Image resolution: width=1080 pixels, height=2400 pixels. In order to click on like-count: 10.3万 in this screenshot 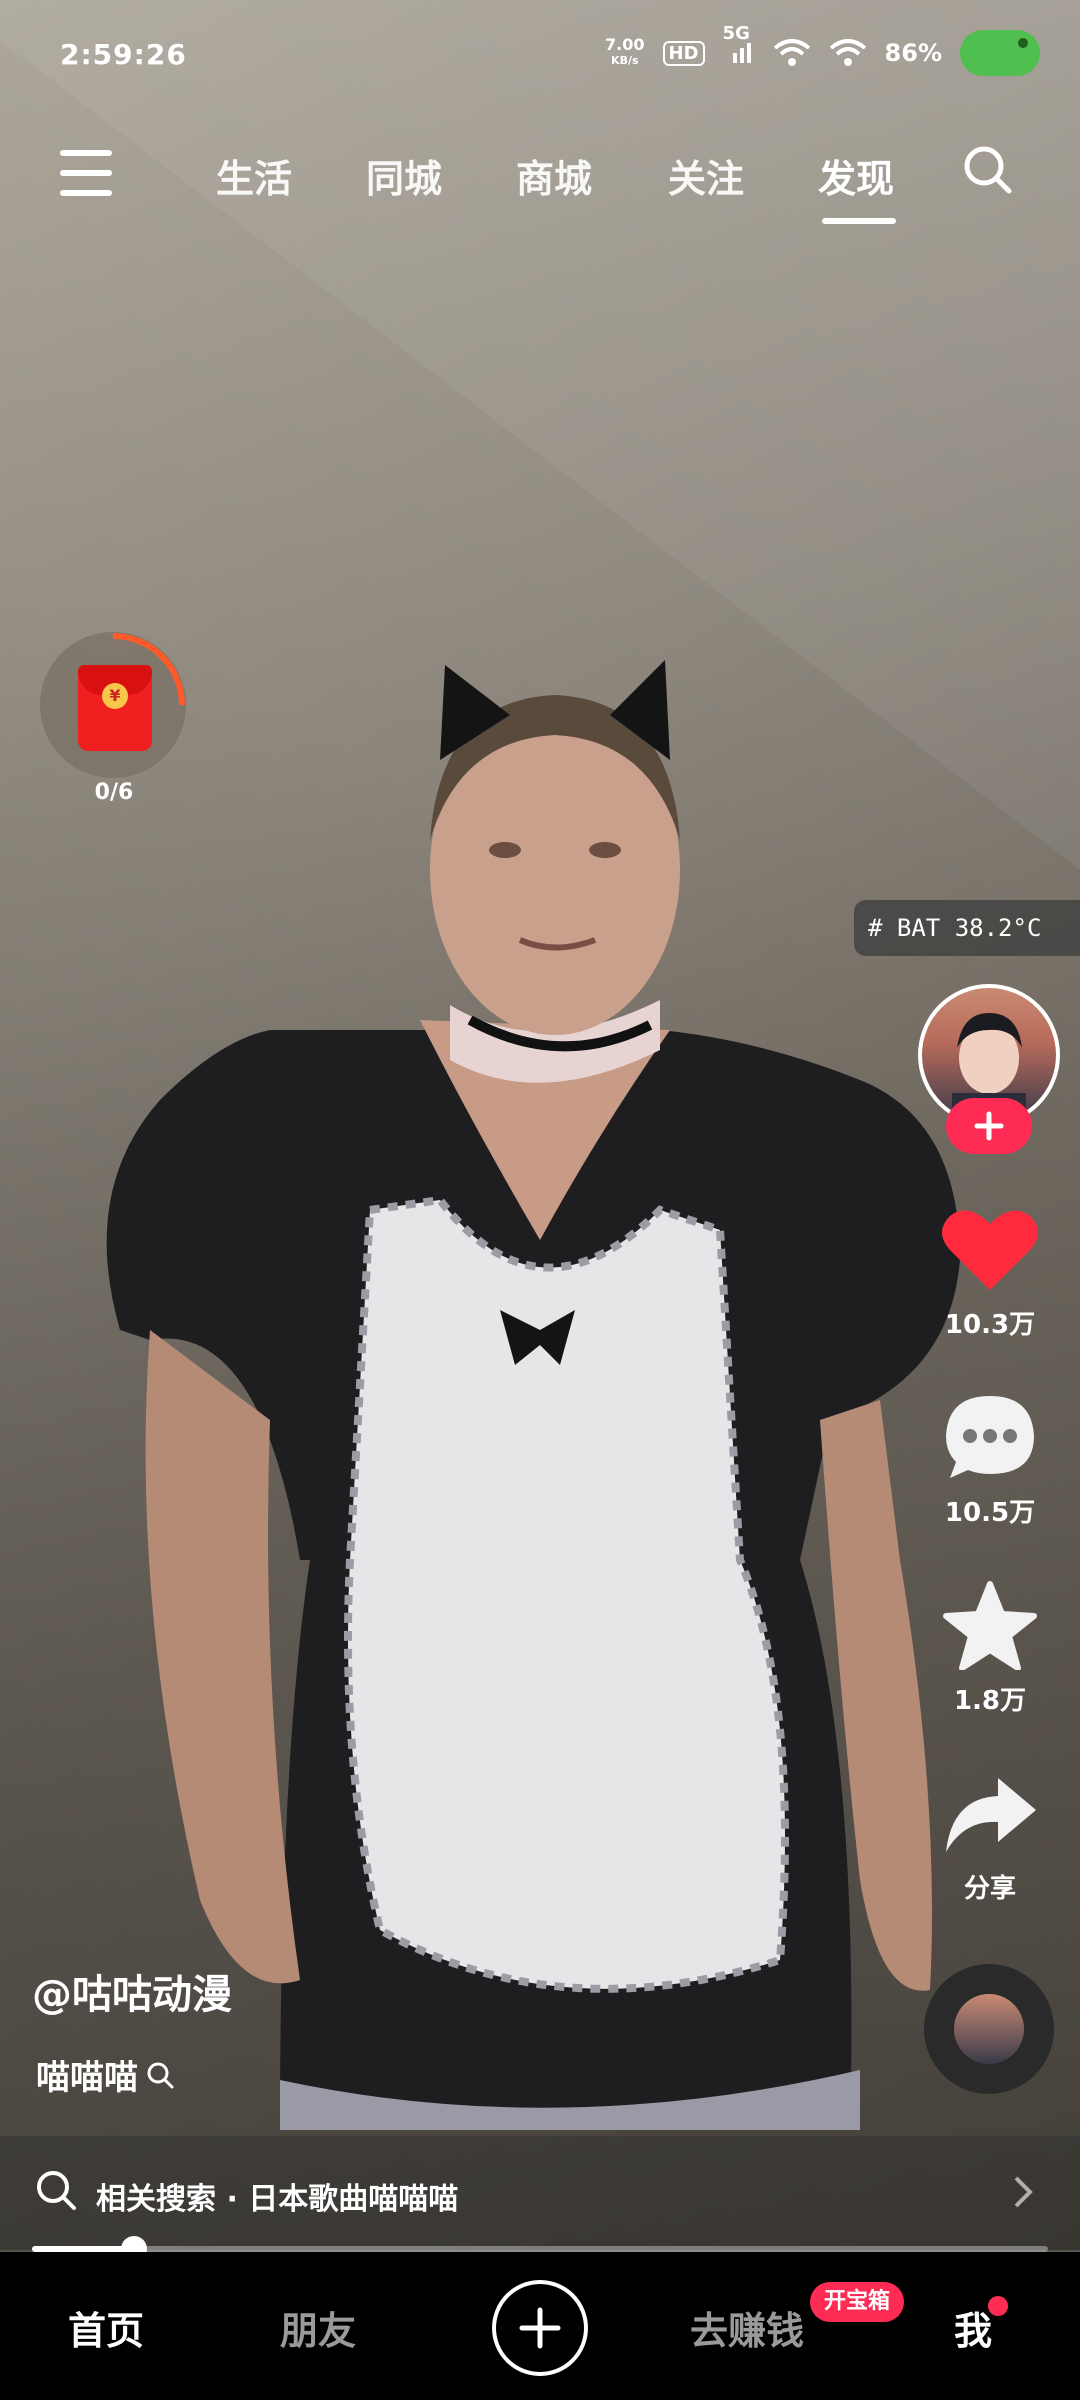, I will do `click(990, 1325)`.